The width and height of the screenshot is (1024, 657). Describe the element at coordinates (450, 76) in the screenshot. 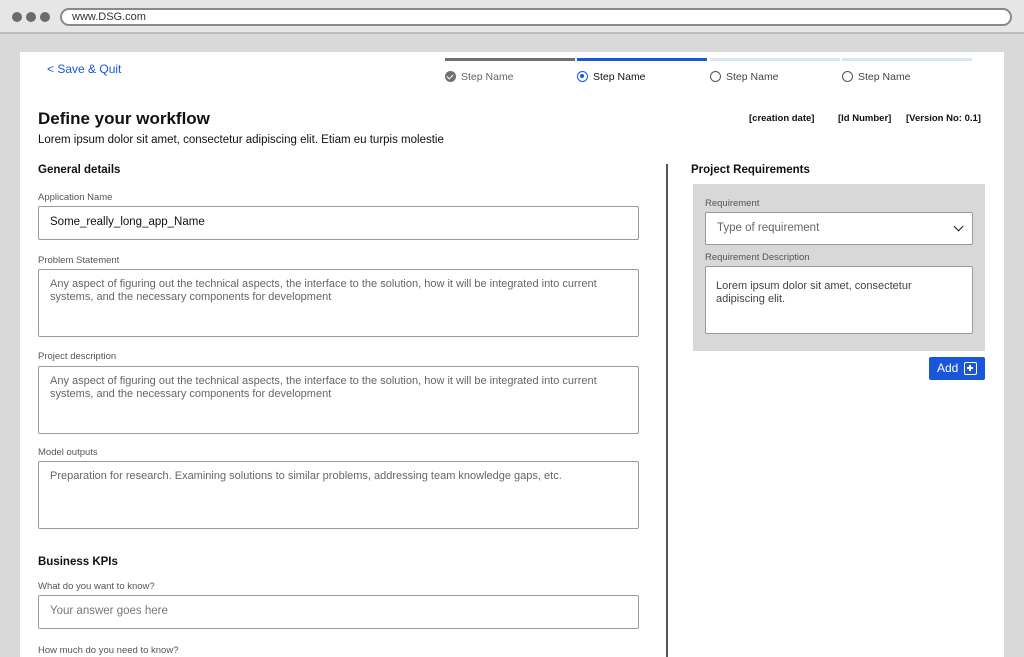

I see `check-circle-icon` at that location.